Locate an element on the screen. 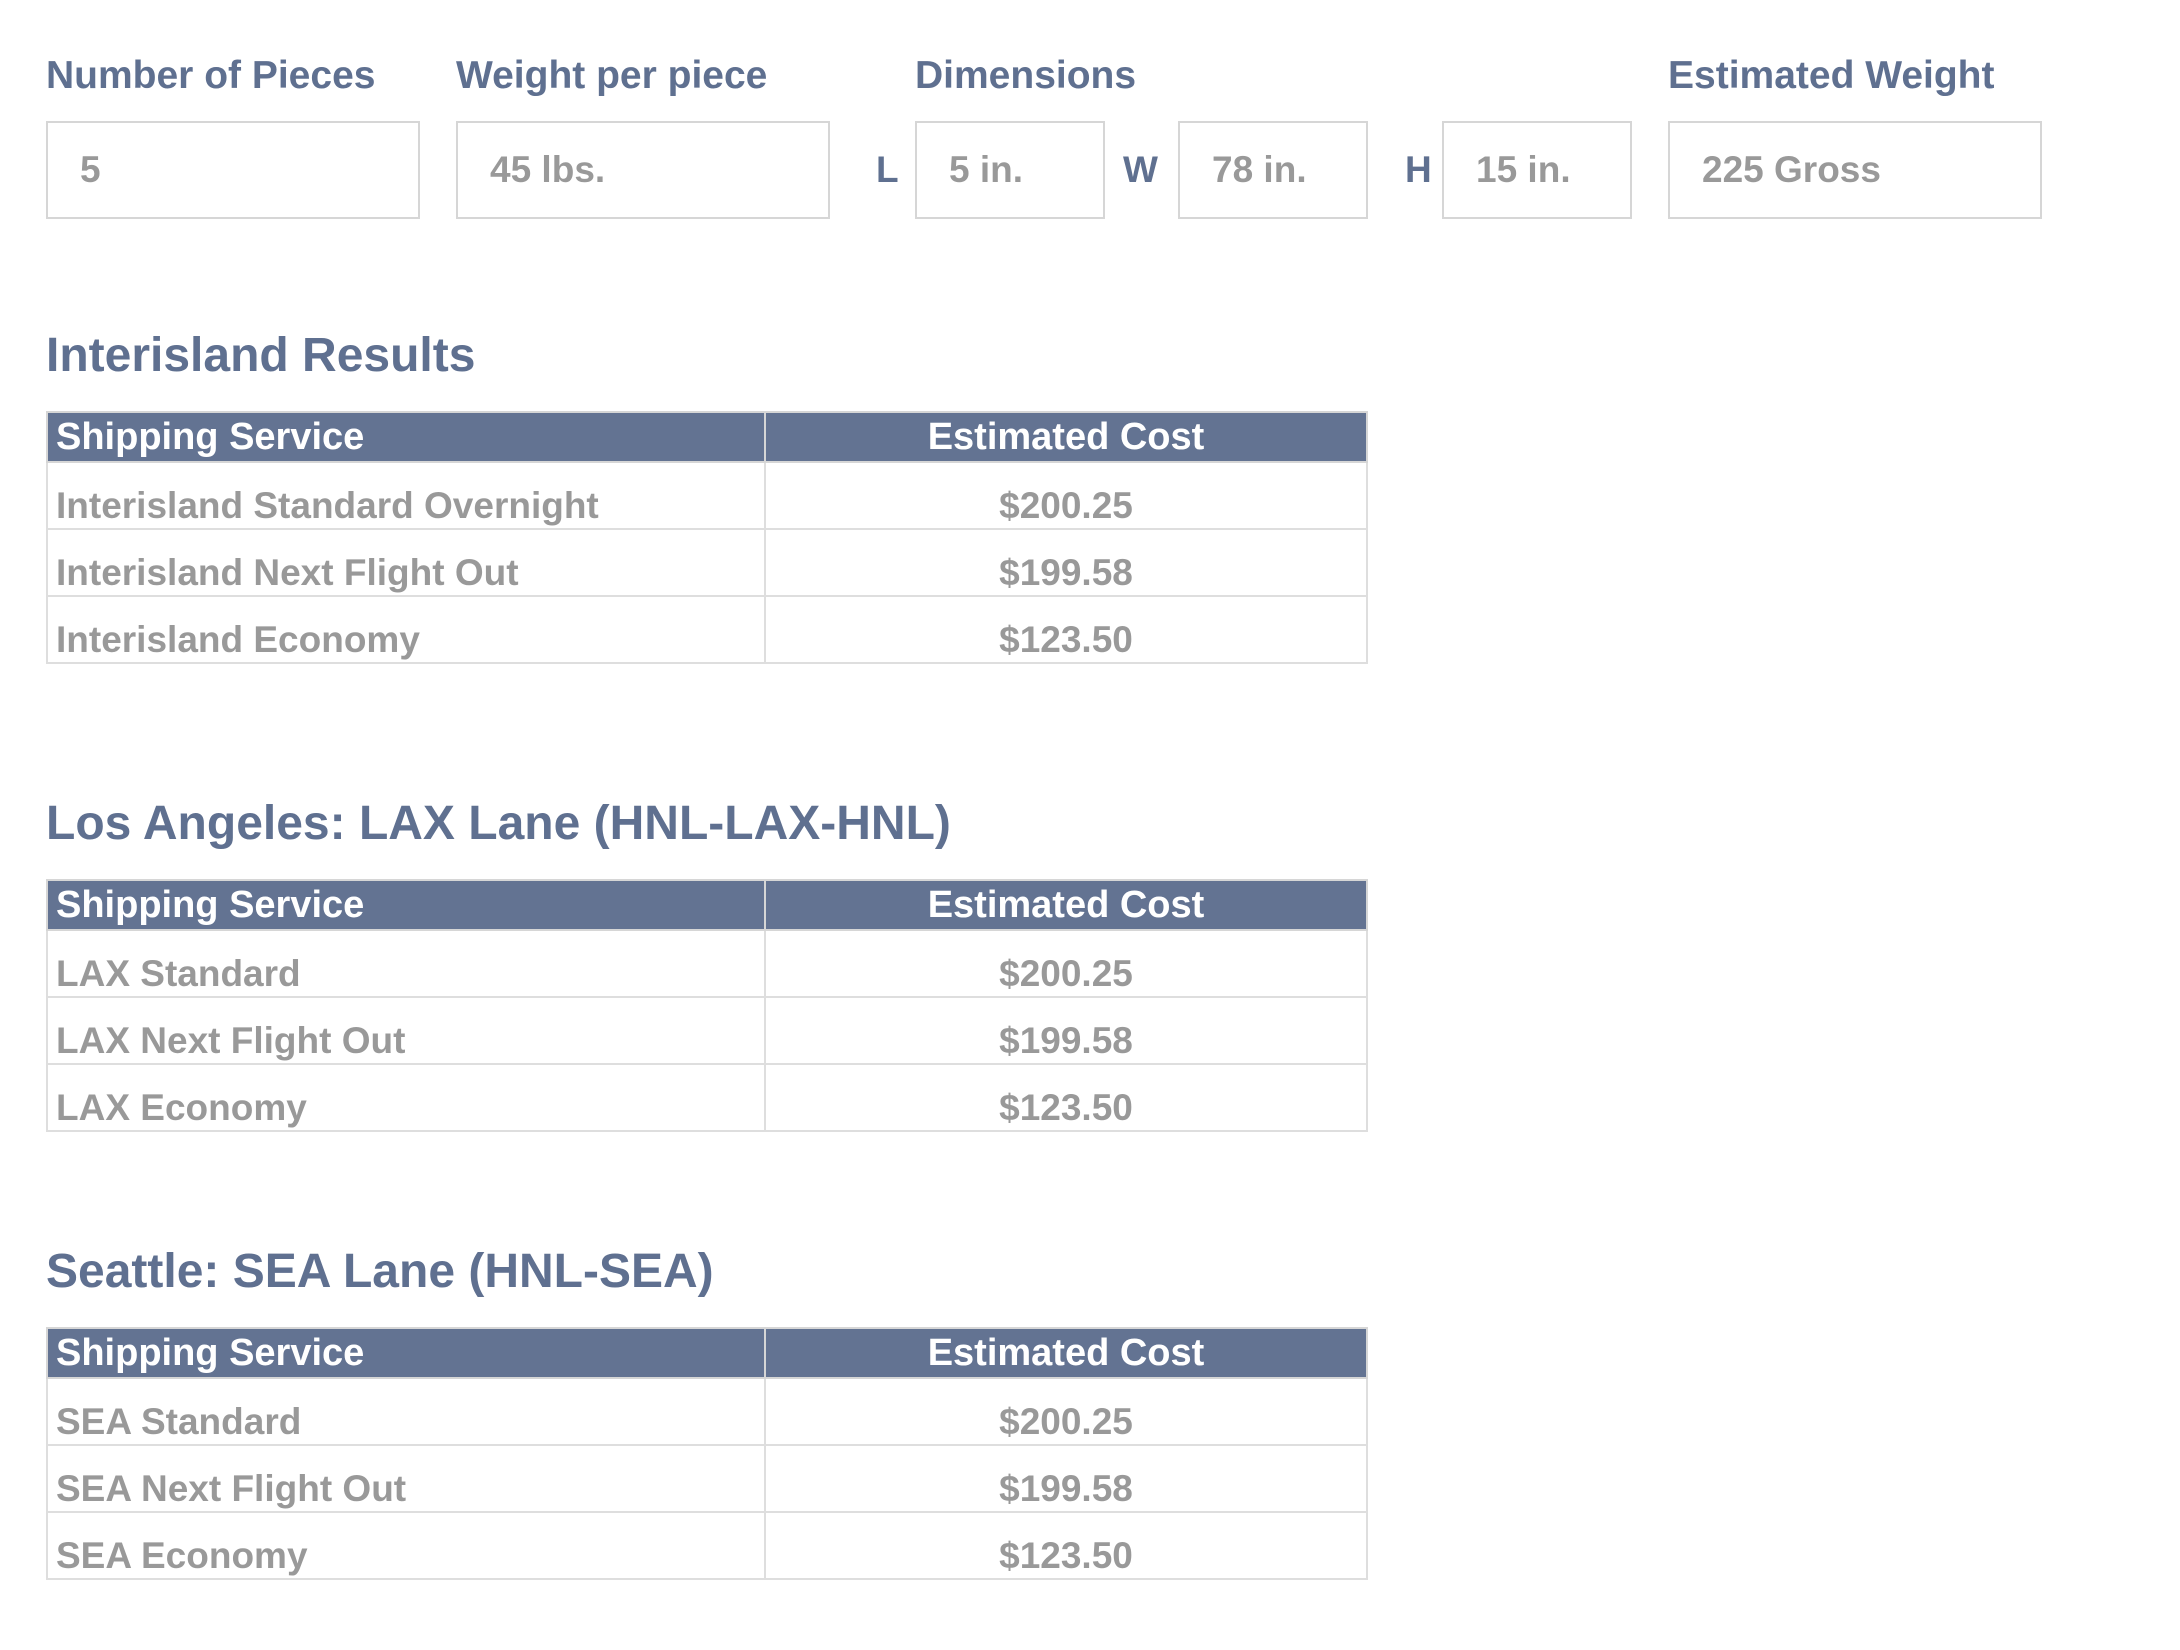 Image resolution: width=2180 pixels, height=1650 pixels. service-cell: SEA Standard is located at coordinates (406, 1411).